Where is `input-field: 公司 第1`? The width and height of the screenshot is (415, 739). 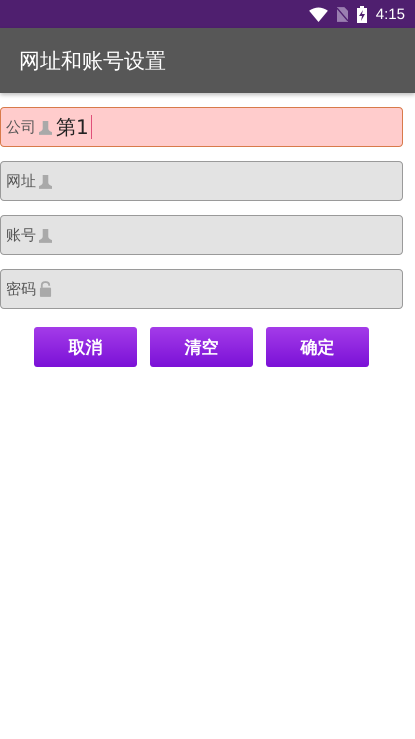
input-field: 公司 第1 is located at coordinates (201, 127).